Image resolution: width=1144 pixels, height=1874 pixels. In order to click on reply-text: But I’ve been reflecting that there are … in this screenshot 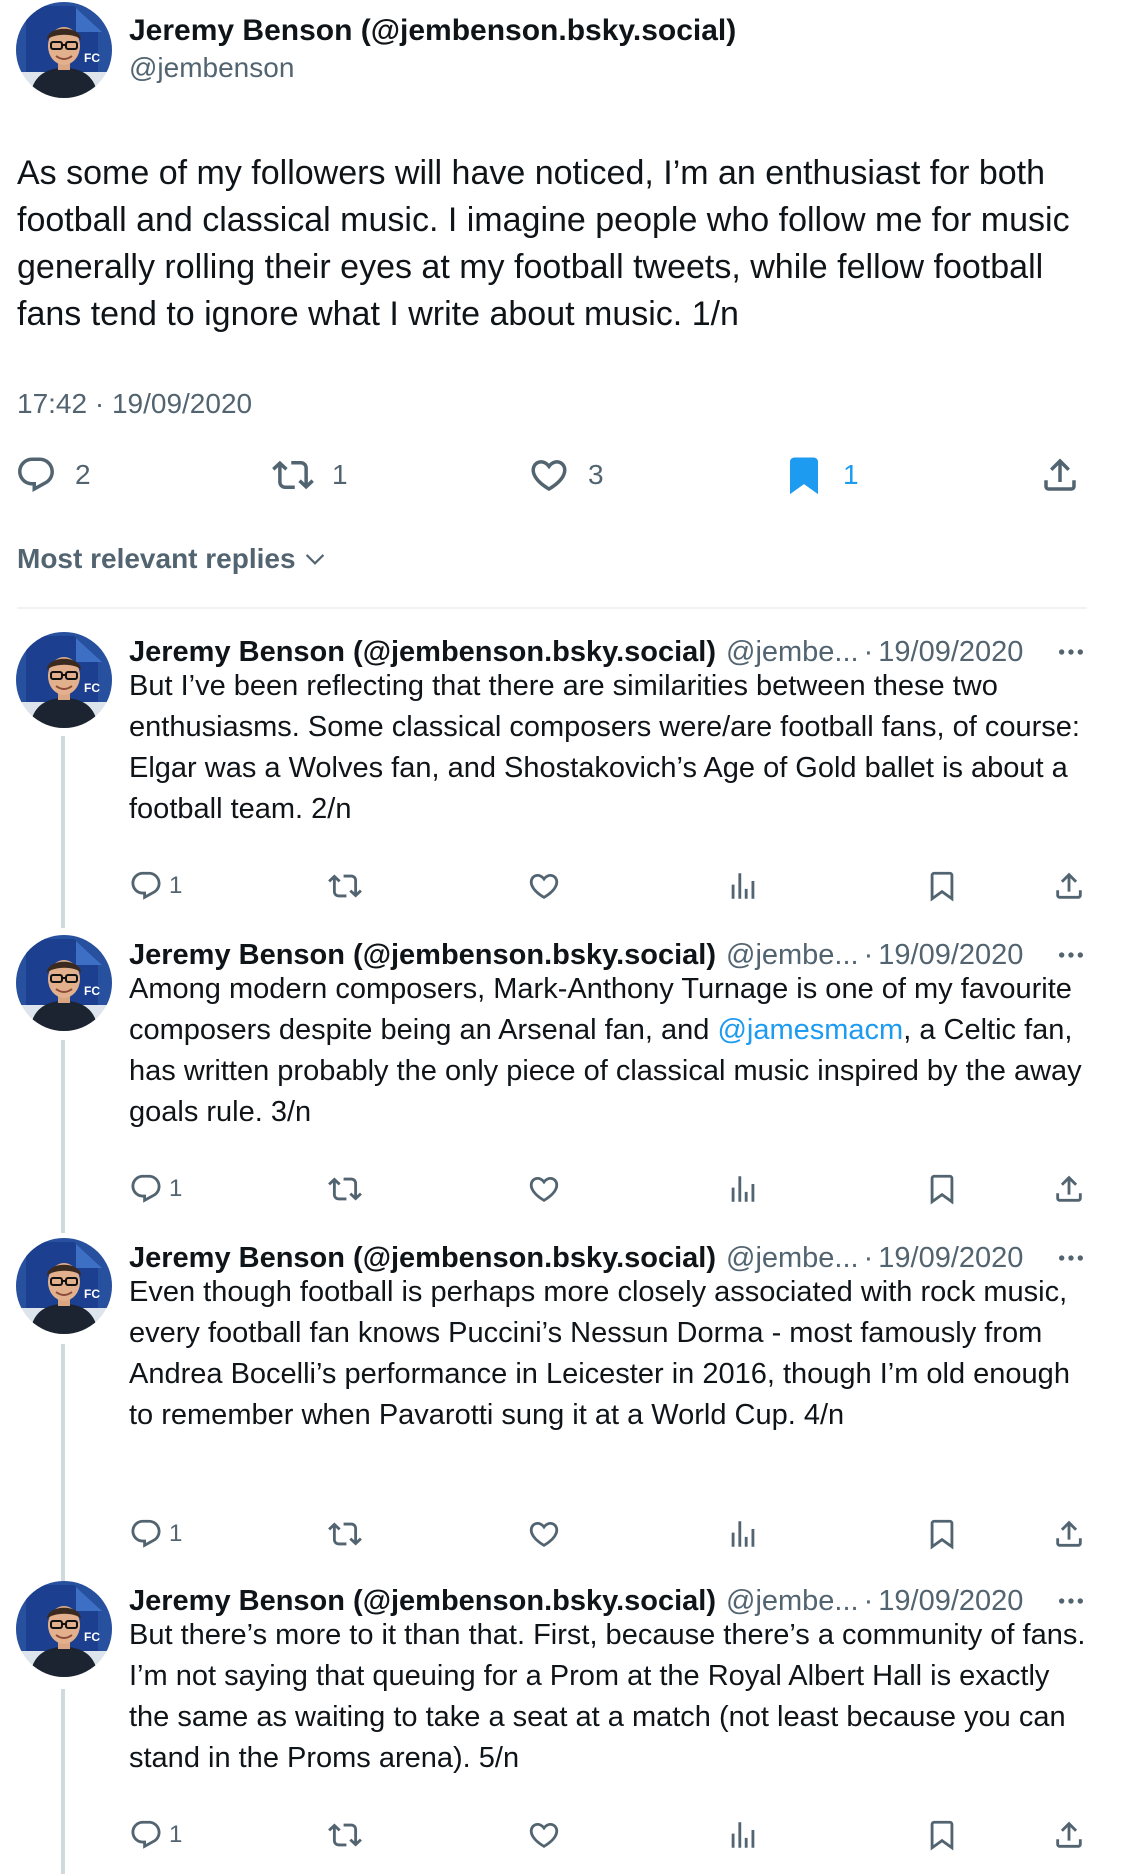, I will do `click(604, 747)`.